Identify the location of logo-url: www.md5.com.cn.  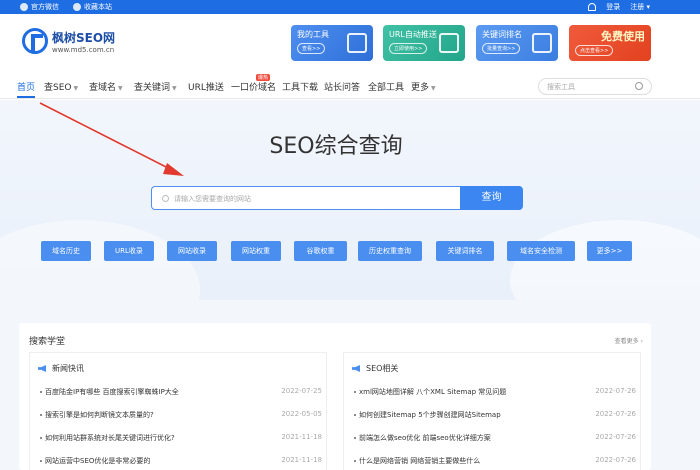
(83, 49).